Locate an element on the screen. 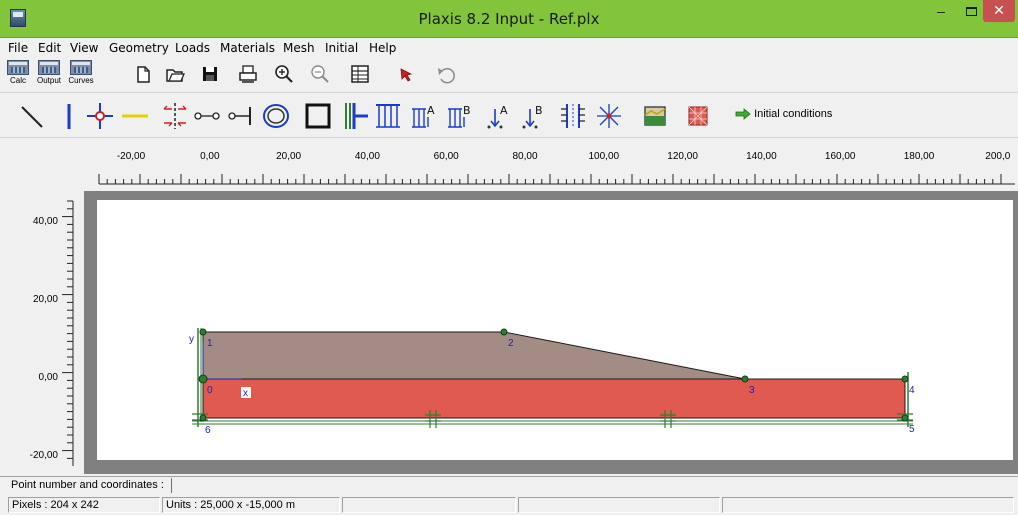 The image size is (1018, 515). point-label-1: 1 is located at coordinates (210, 343).